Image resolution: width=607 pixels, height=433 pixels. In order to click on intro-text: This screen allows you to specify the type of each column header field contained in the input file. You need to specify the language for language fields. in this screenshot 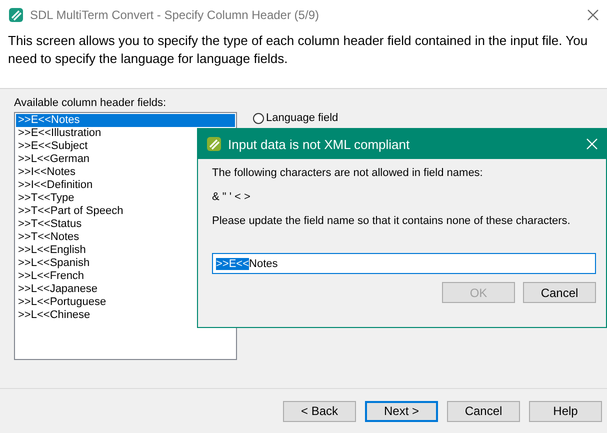, I will do `click(298, 50)`.